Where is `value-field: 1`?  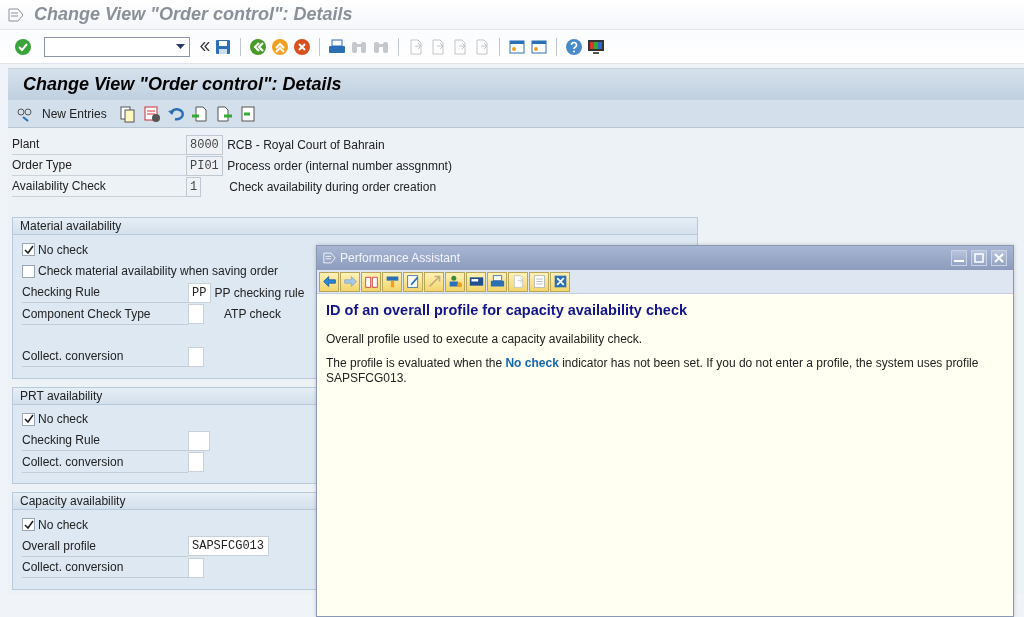
value-field: 1 is located at coordinates (194, 186).